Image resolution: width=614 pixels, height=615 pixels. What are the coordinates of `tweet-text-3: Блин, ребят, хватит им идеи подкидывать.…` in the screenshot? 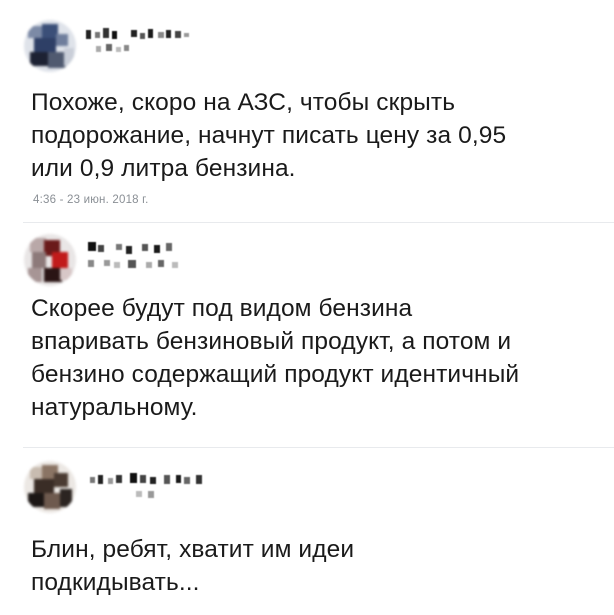 It's located at (193, 566).